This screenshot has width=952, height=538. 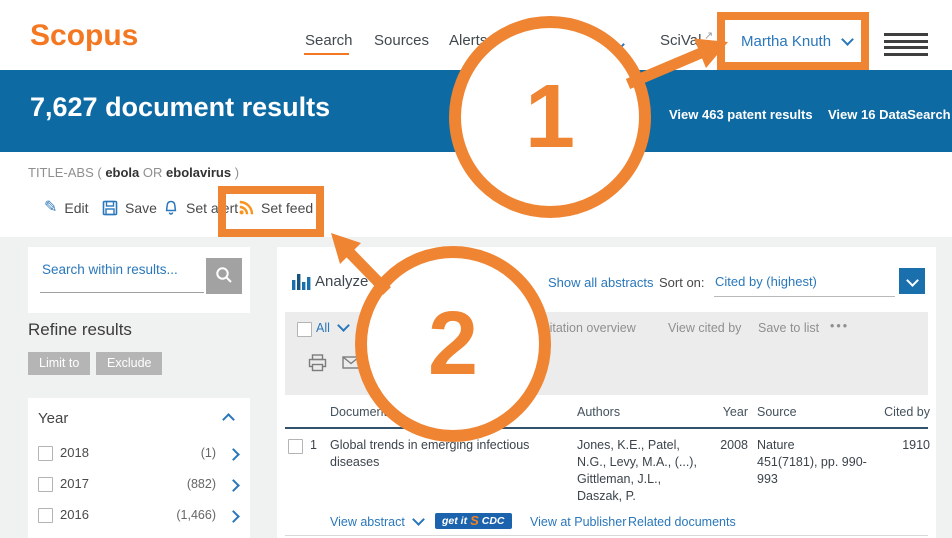 I want to click on year-count: (1), so click(x=208, y=453).